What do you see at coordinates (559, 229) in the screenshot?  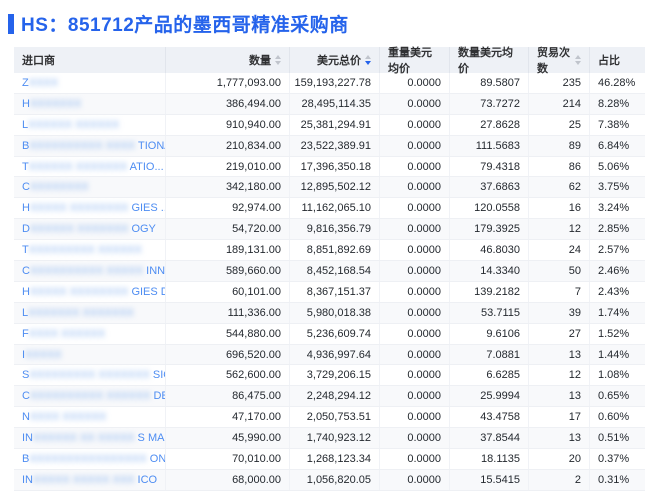 I see `trade-count-cell: 12` at bounding box center [559, 229].